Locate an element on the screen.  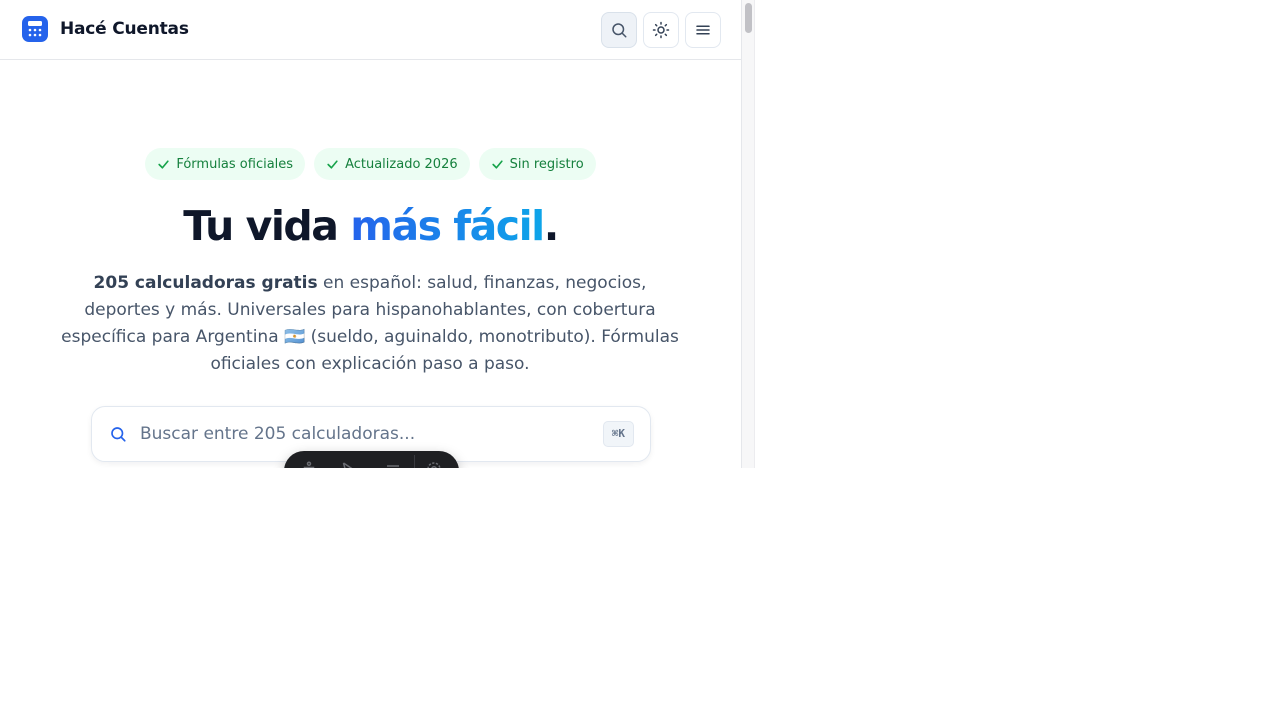
search-input is located at coordinates (360, 434).